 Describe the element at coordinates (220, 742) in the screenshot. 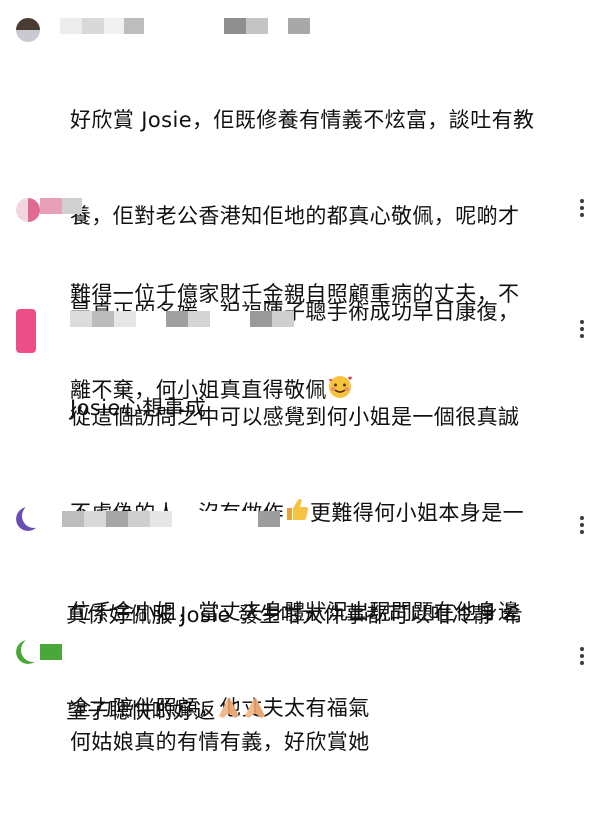

I see `comment-line: 何姑娘真的有情有義，好欣賞她` at that location.